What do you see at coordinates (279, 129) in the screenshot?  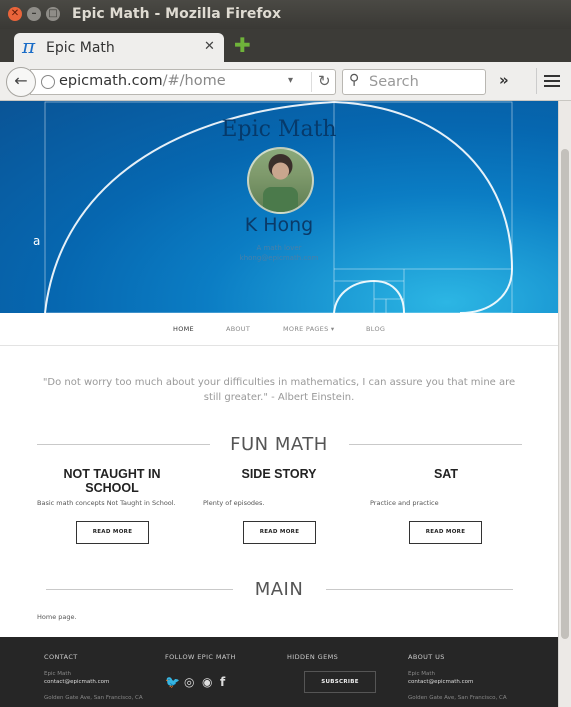 I see `site-title: Epic Math` at bounding box center [279, 129].